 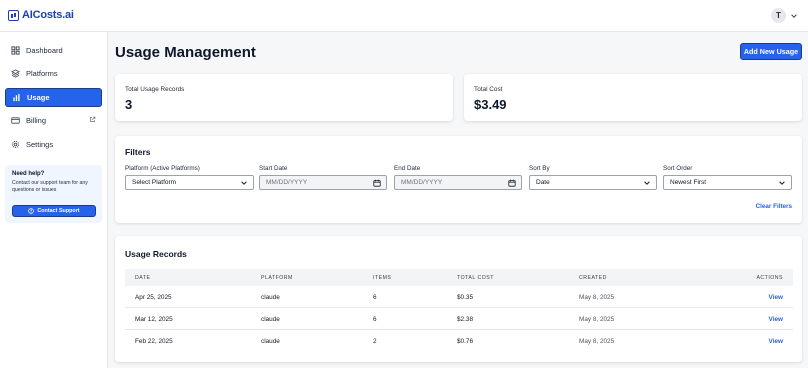 I want to click on column-header-platform: PLATFORM, so click(x=277, y=278).